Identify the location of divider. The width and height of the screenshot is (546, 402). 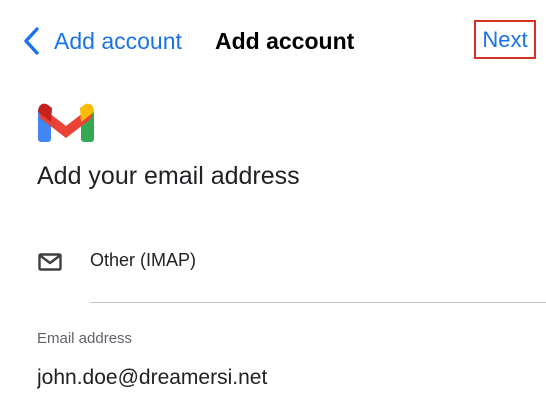
(318, 302).